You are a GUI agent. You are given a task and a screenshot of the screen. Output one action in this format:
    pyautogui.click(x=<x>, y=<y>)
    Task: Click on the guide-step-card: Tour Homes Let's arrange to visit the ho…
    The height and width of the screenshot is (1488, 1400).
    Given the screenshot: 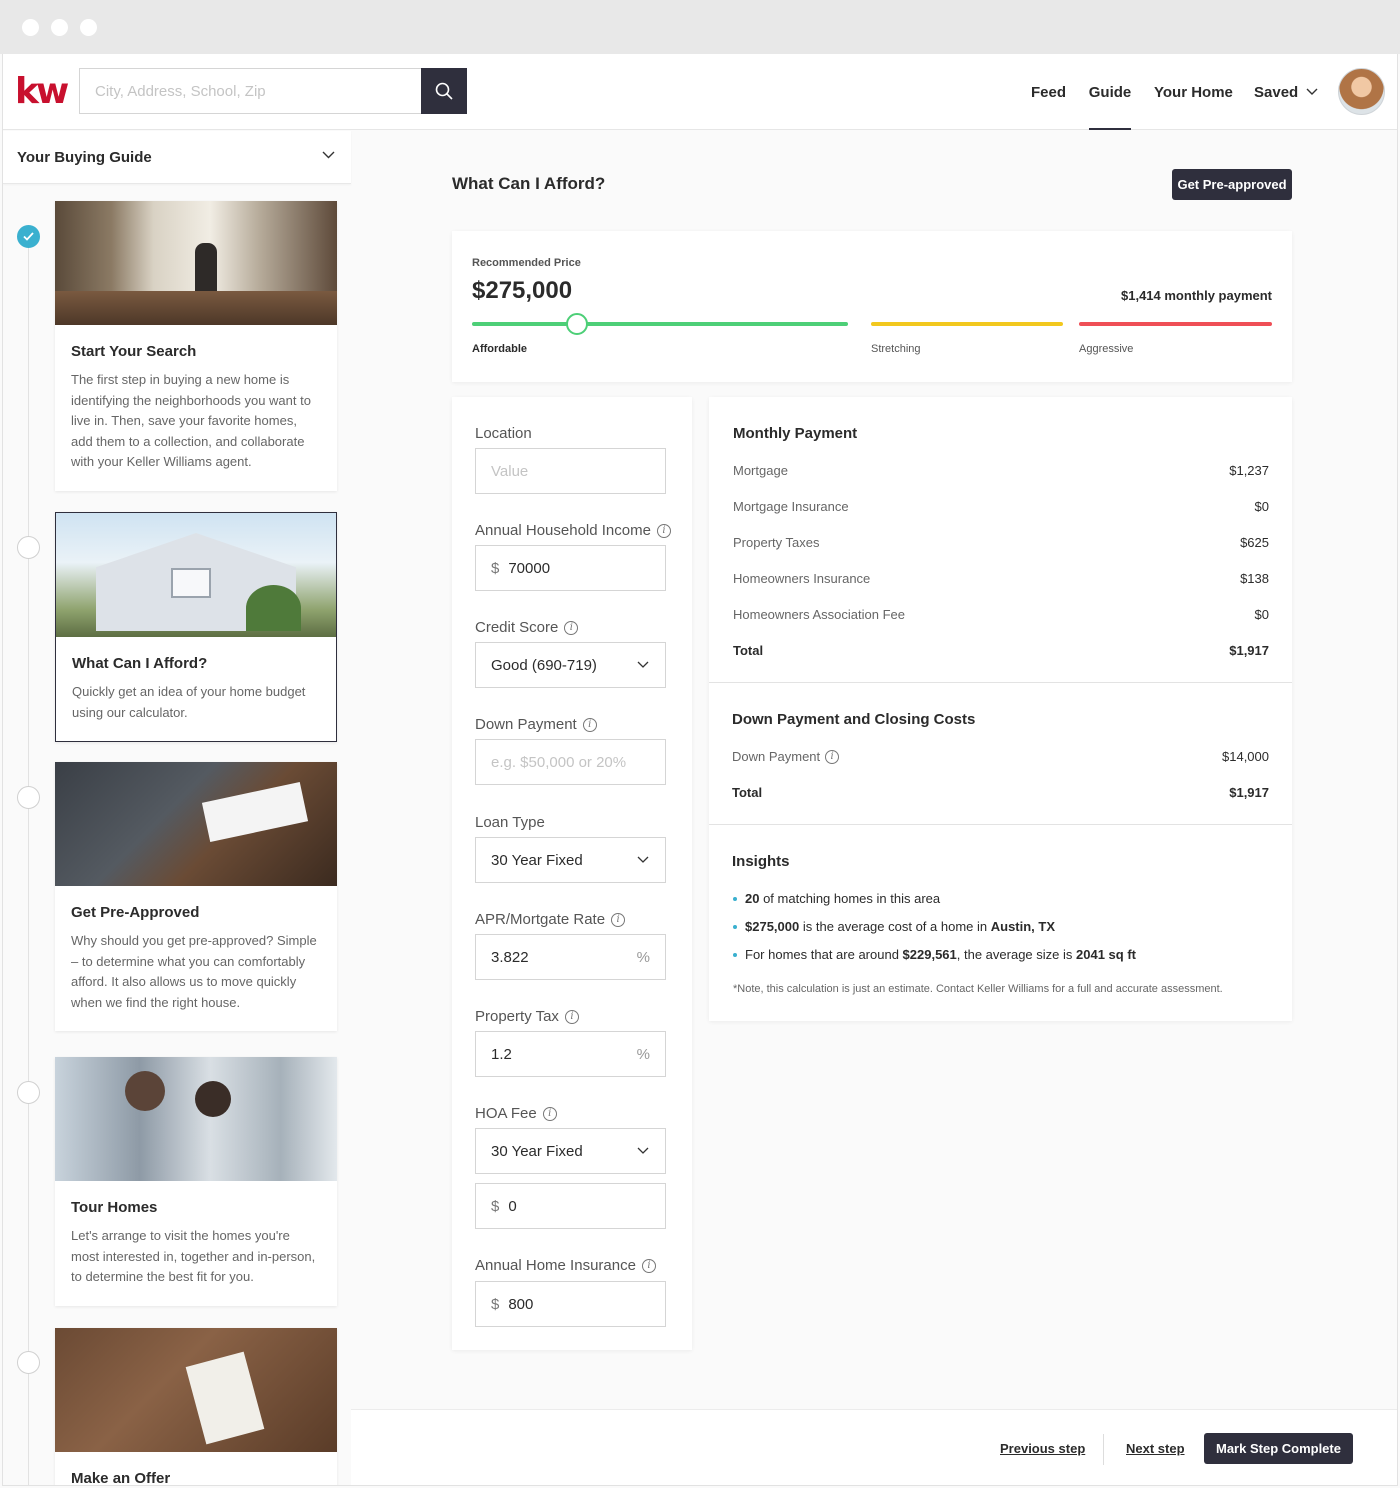 What is the action you would take?
    pyautogui.click(x=196, y=1181)
    